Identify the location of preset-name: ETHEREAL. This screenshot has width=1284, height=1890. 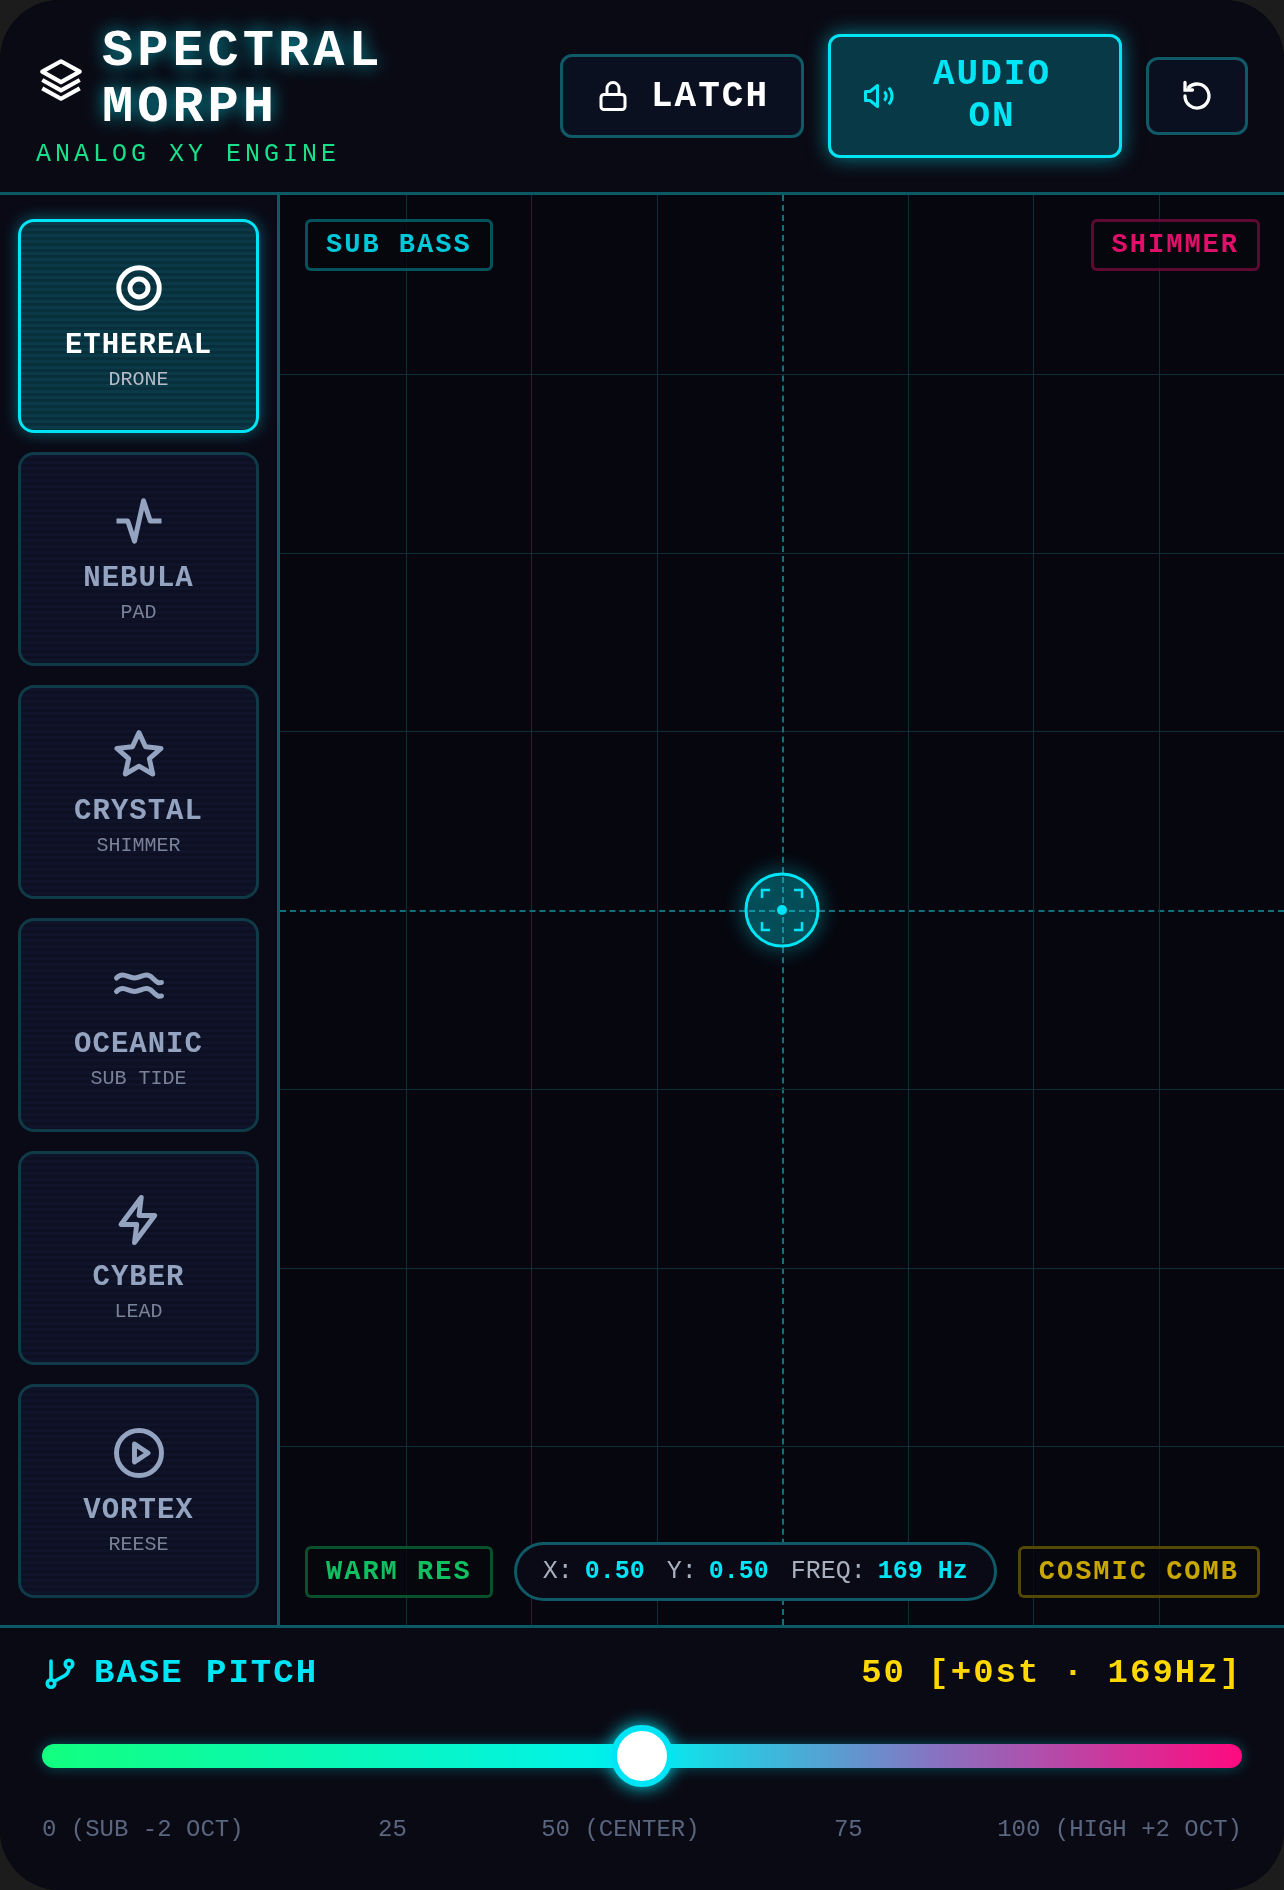
(138, 345).